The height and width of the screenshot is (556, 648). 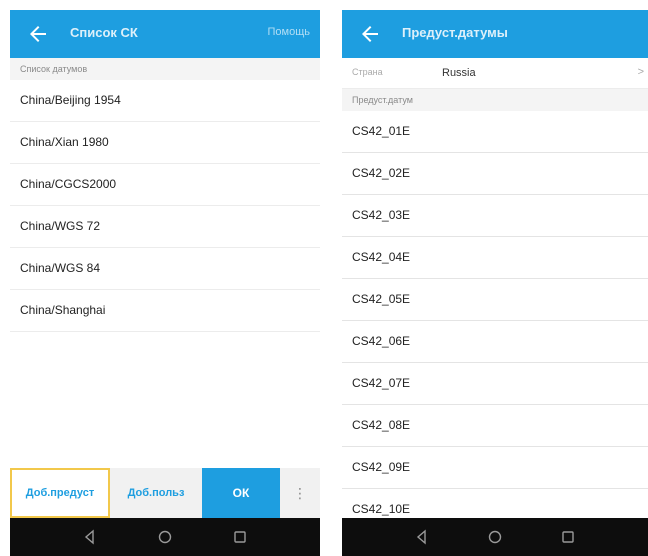 I want to click on list-item: China/Shanghai, so click(x=165, y=311).